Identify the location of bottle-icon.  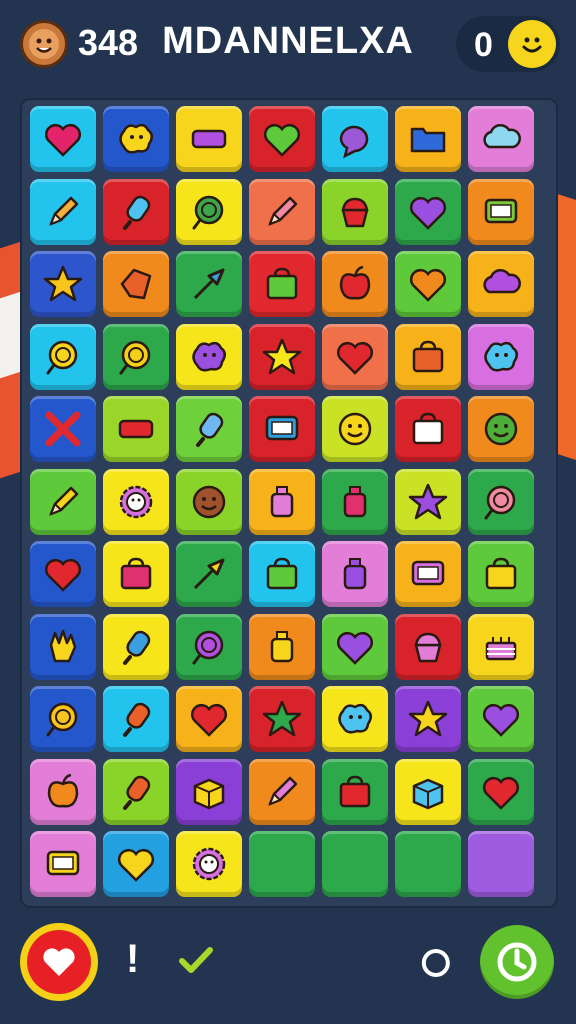
(355, 574).